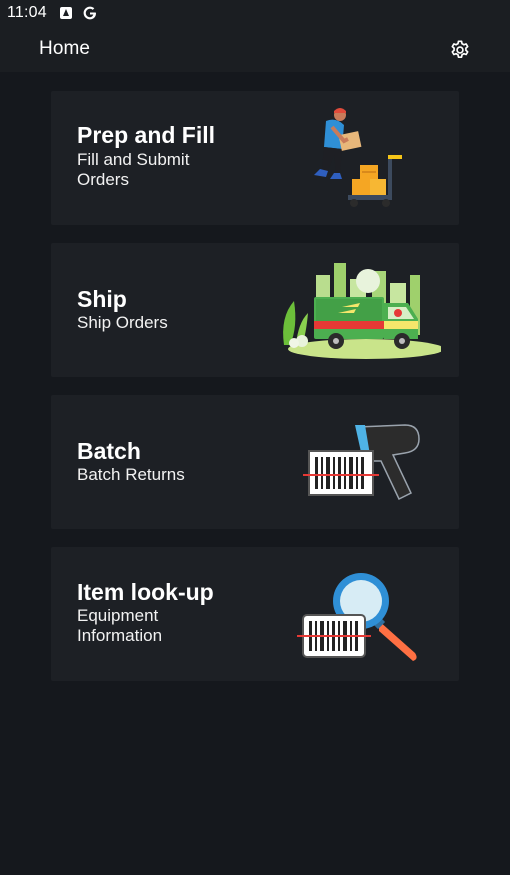 Image resolution: width=510 pixels, height=875 pixels. I want to click on worker-with-boxes-icon, so click(358, 157).